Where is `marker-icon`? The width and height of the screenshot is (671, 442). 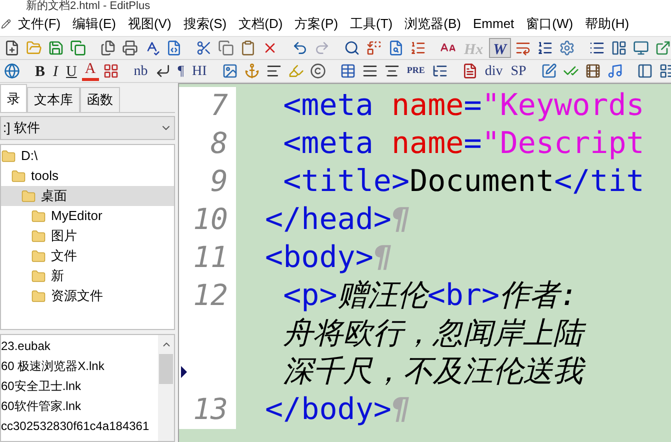
marker-icon is located at coordinates (184, 372).